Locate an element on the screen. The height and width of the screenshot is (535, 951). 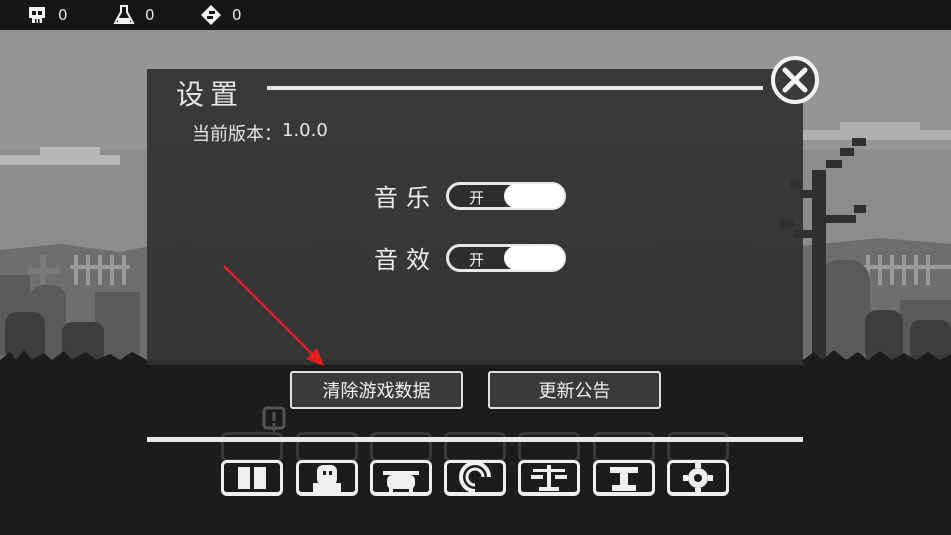
anvil-icon is located at coordinates (624, 479).